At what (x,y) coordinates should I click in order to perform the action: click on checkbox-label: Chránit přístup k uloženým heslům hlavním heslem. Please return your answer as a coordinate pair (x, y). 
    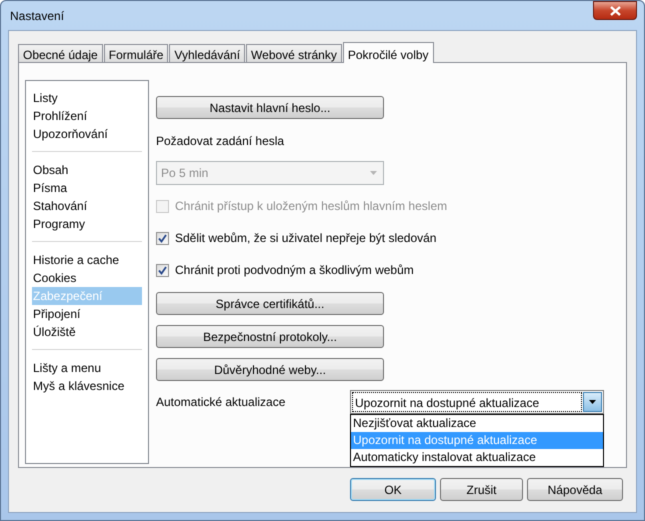
    Looking at the image, I should click on (311, 206).